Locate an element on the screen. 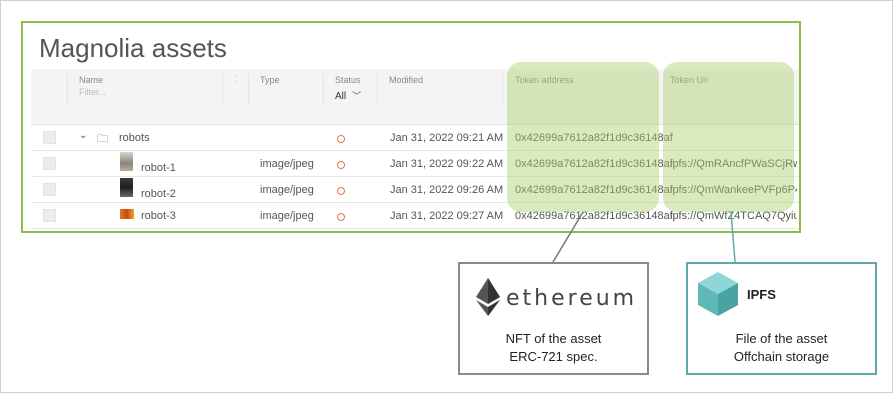 This screenshot has width=893, height=393. ipfs-logo-text: IPFS is located at coordinates (761, 294).